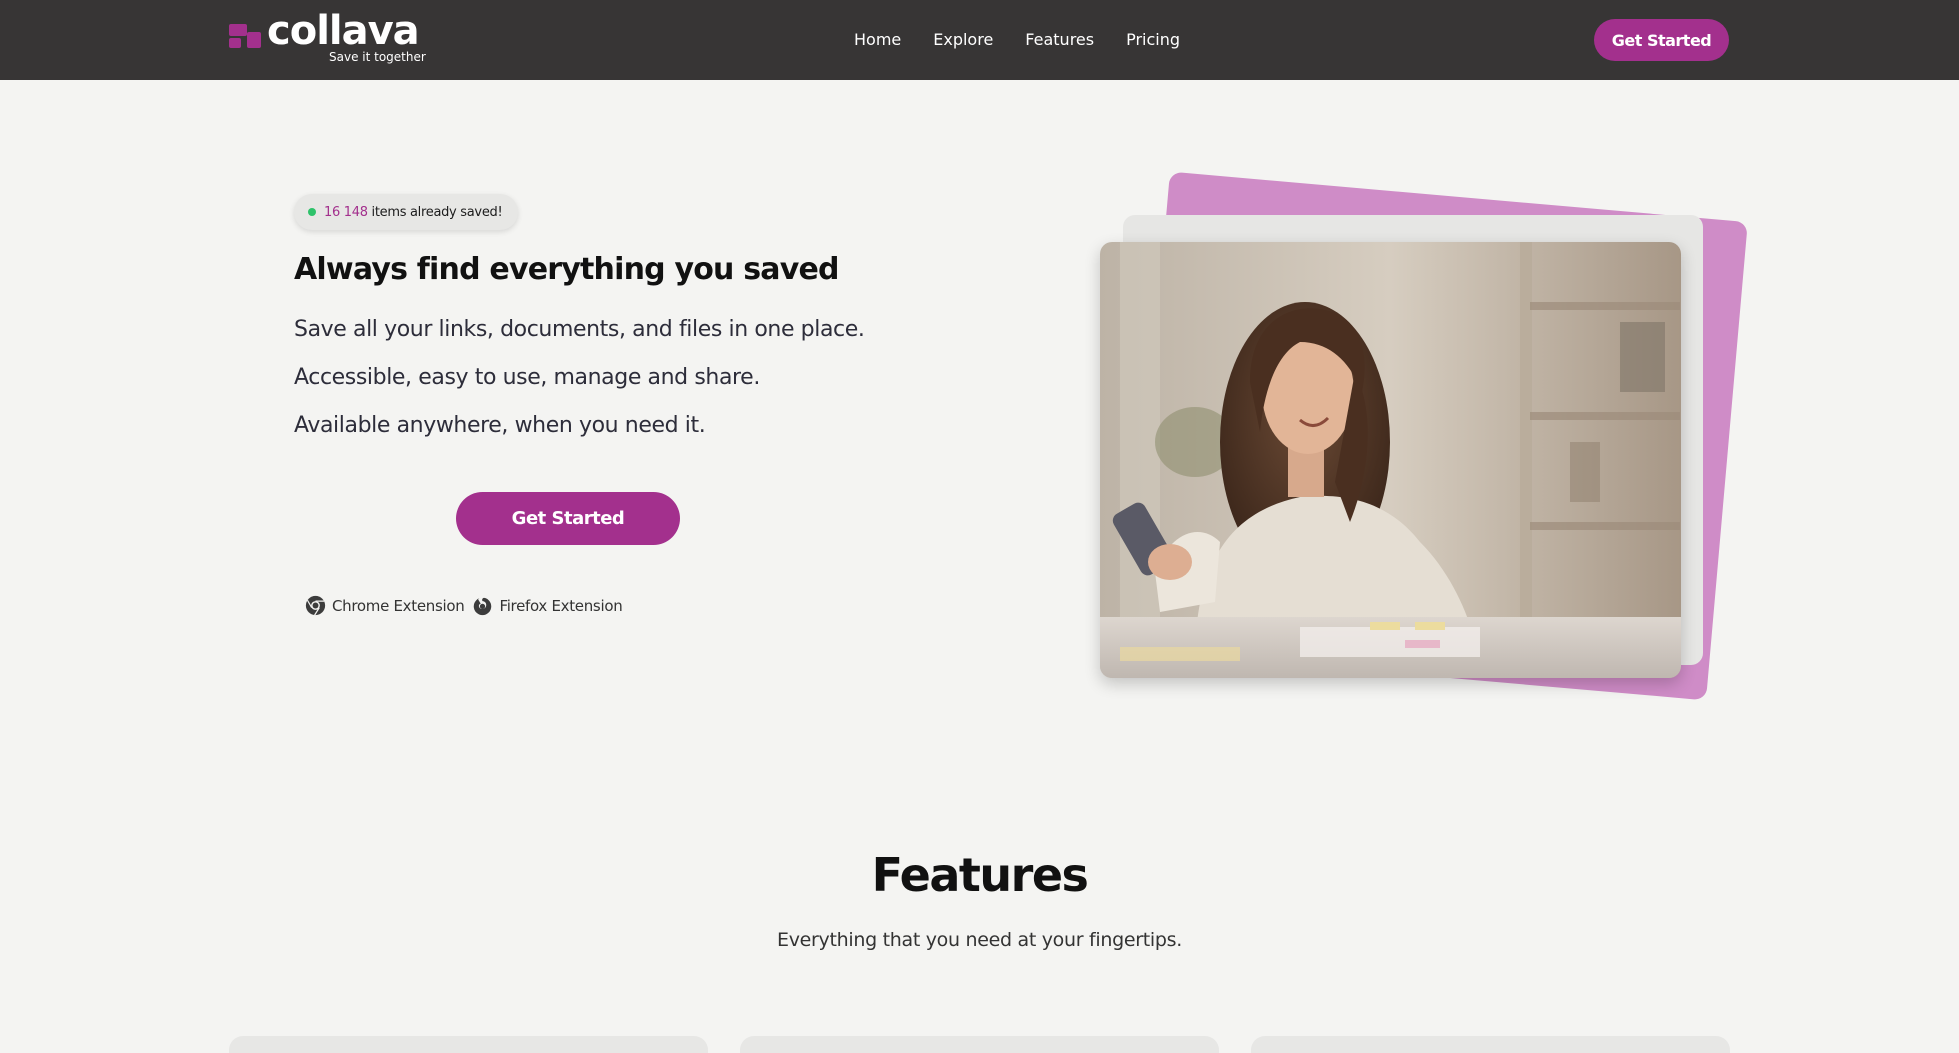 The height and width of the screenshot is (1053, 1959). I want to click on logo: collava Save it together, so click(329, 37).